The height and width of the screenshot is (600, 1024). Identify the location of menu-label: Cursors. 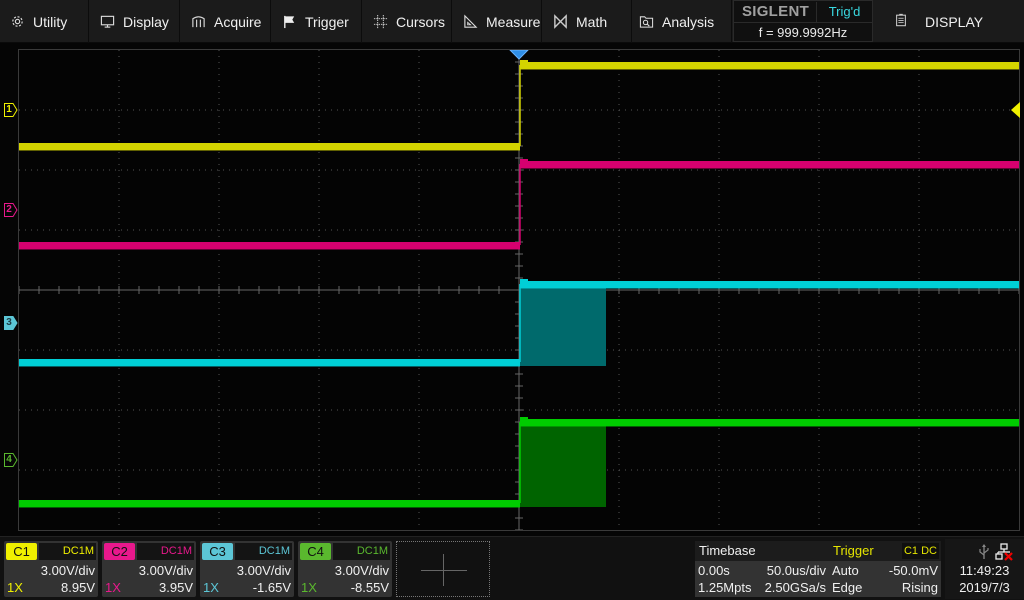
(421, 21).